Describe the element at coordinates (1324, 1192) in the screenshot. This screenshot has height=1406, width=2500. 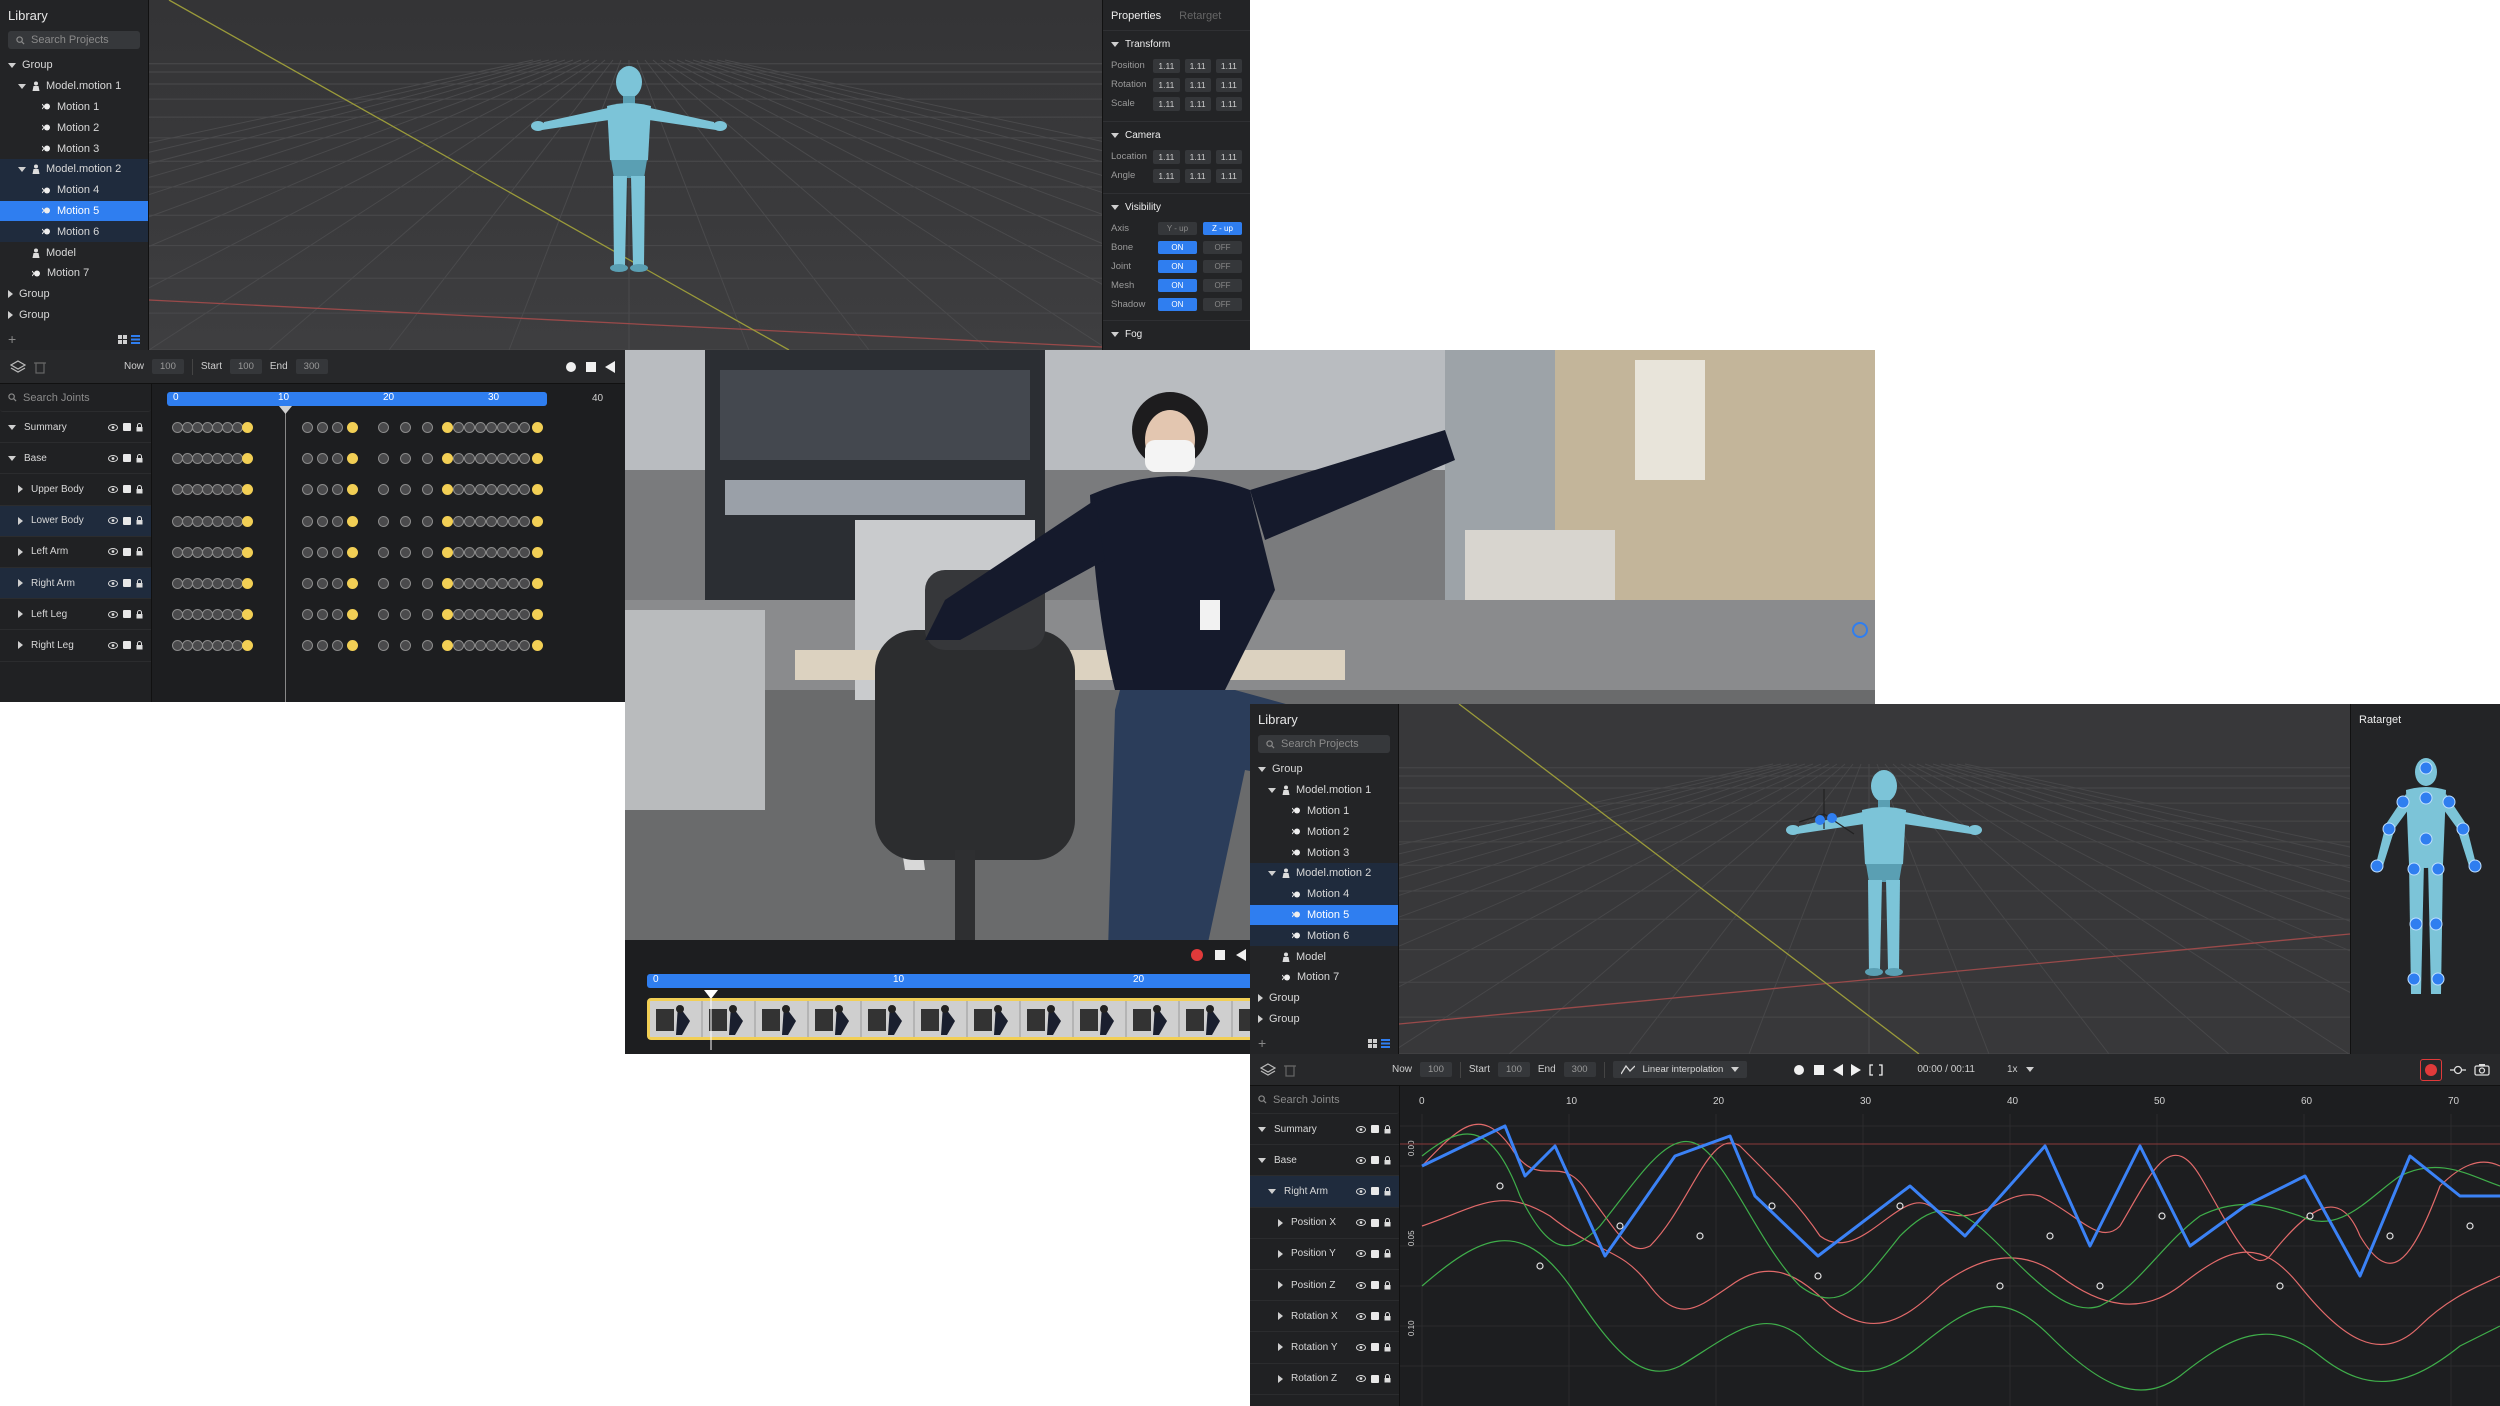
I see `joint-row: Right Arm` at that location.